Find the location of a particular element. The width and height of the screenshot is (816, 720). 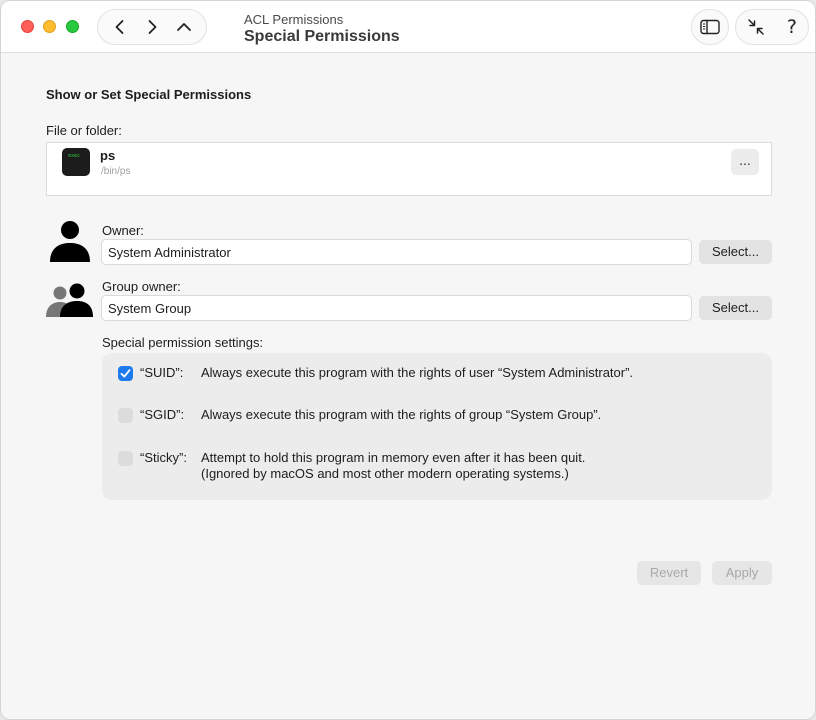

sticky-checkbox is located at coordinates (125, 458).